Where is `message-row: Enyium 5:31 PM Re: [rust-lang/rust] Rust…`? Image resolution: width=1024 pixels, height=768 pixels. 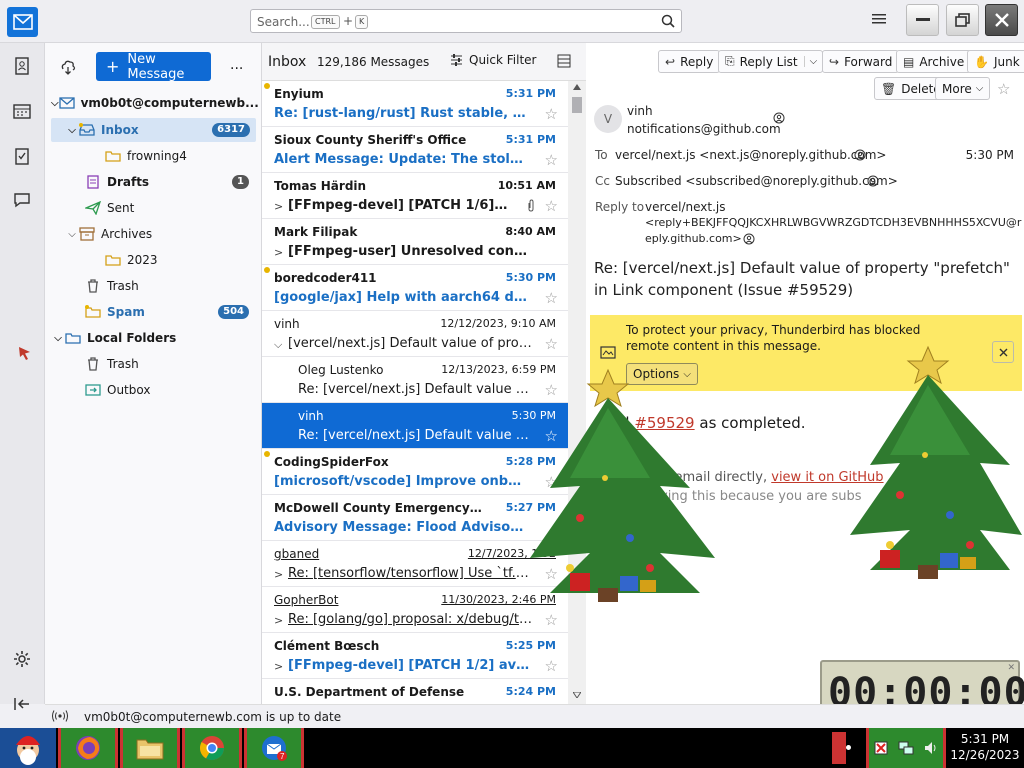
message-row: Enyium 5:31 PM Re: [rust-lang/rust] Rust… is located at coordinates (415, 104).